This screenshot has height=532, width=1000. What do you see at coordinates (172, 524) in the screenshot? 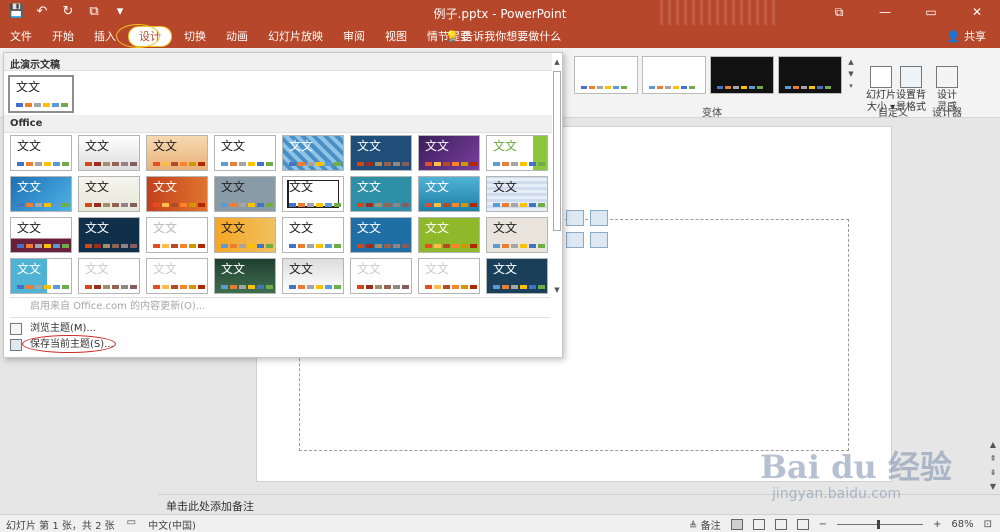
I see `language-indicator: 中文(中国)` at bounding box center [172, 524].